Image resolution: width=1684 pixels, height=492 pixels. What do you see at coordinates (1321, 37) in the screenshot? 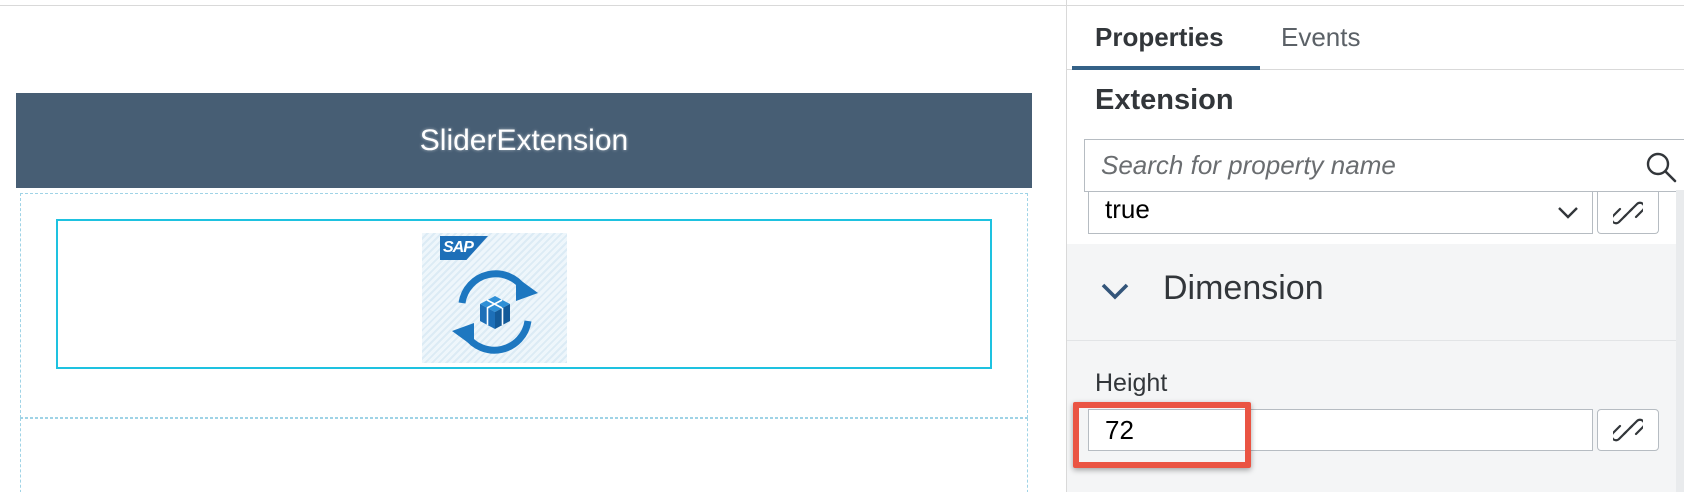
I see `tab-events: Events` at bounding box center [1321, 37].